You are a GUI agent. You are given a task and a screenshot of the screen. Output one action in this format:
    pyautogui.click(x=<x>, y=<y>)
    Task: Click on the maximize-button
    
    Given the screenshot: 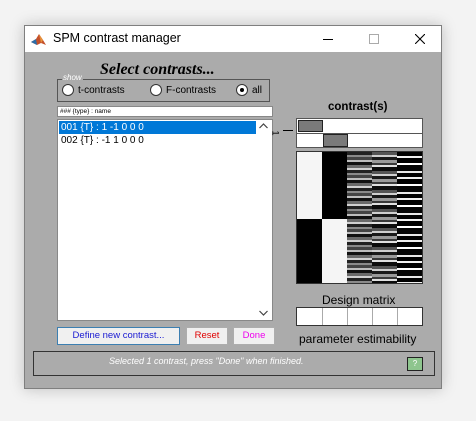 What is the action you would take?
    pyautogui.click(x=374, y=39)
    